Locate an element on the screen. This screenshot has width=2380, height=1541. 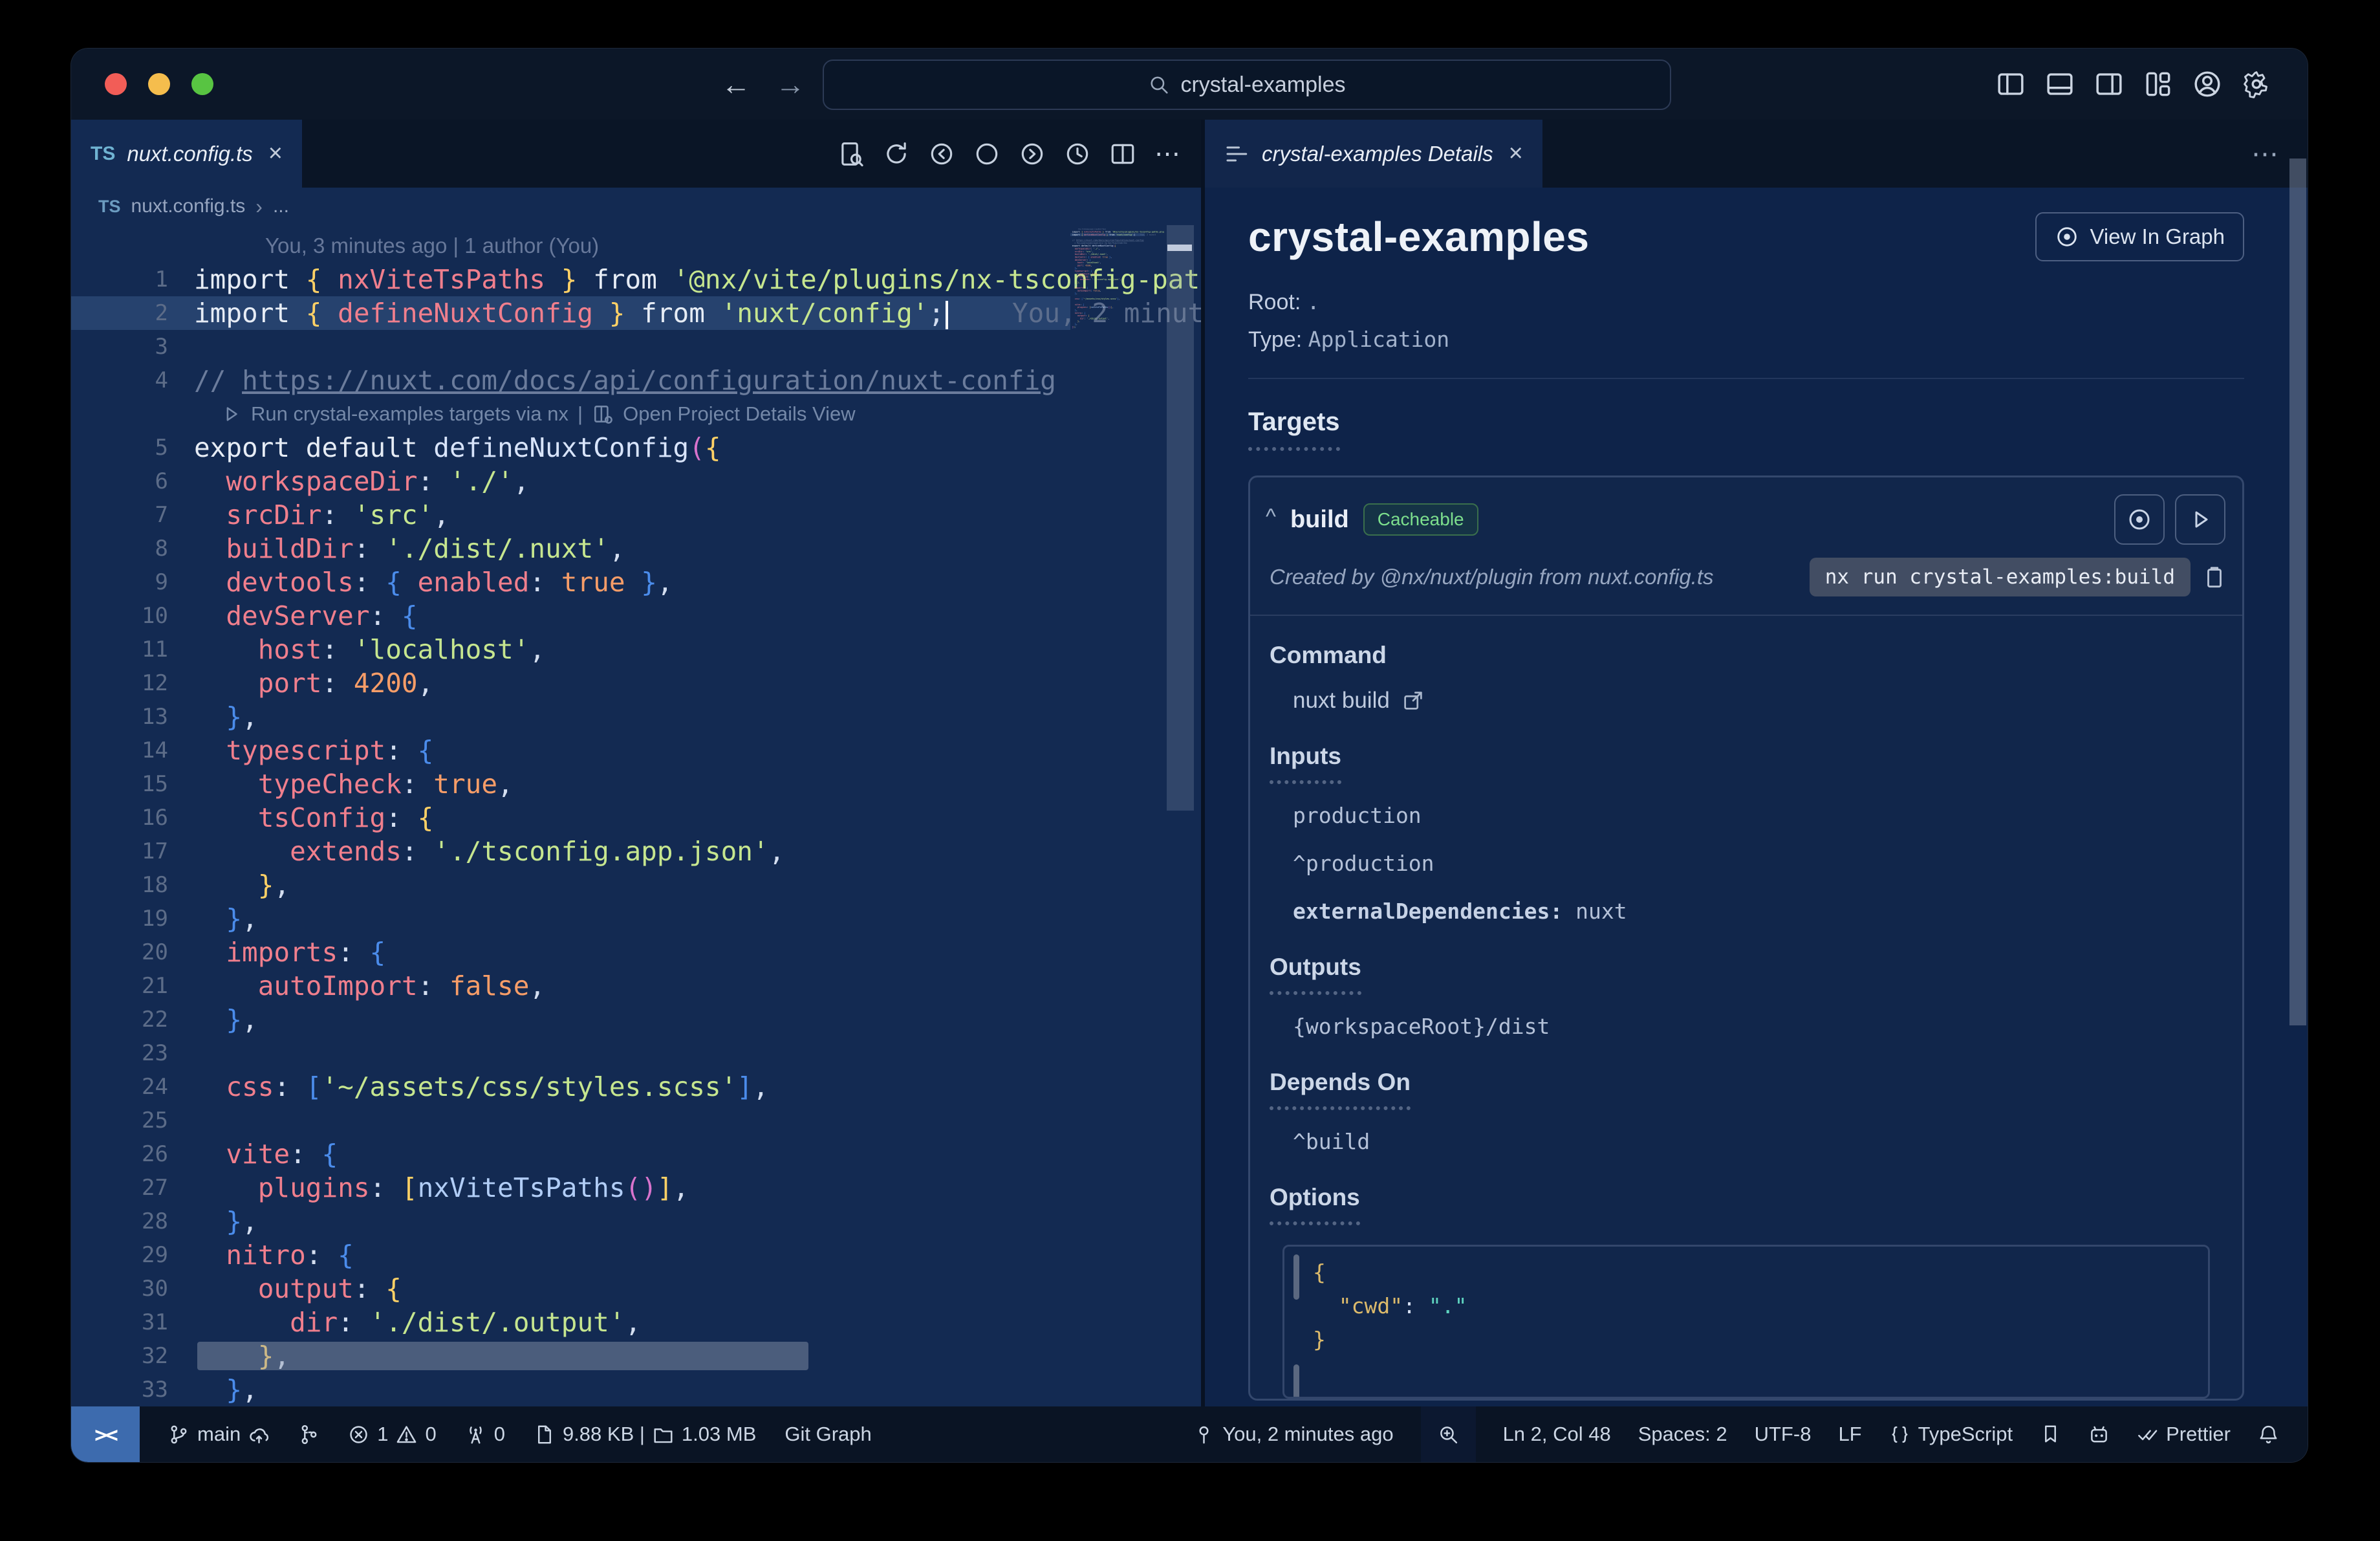
editor-vertical-scrollbar is located at coordinates (1180, 815).